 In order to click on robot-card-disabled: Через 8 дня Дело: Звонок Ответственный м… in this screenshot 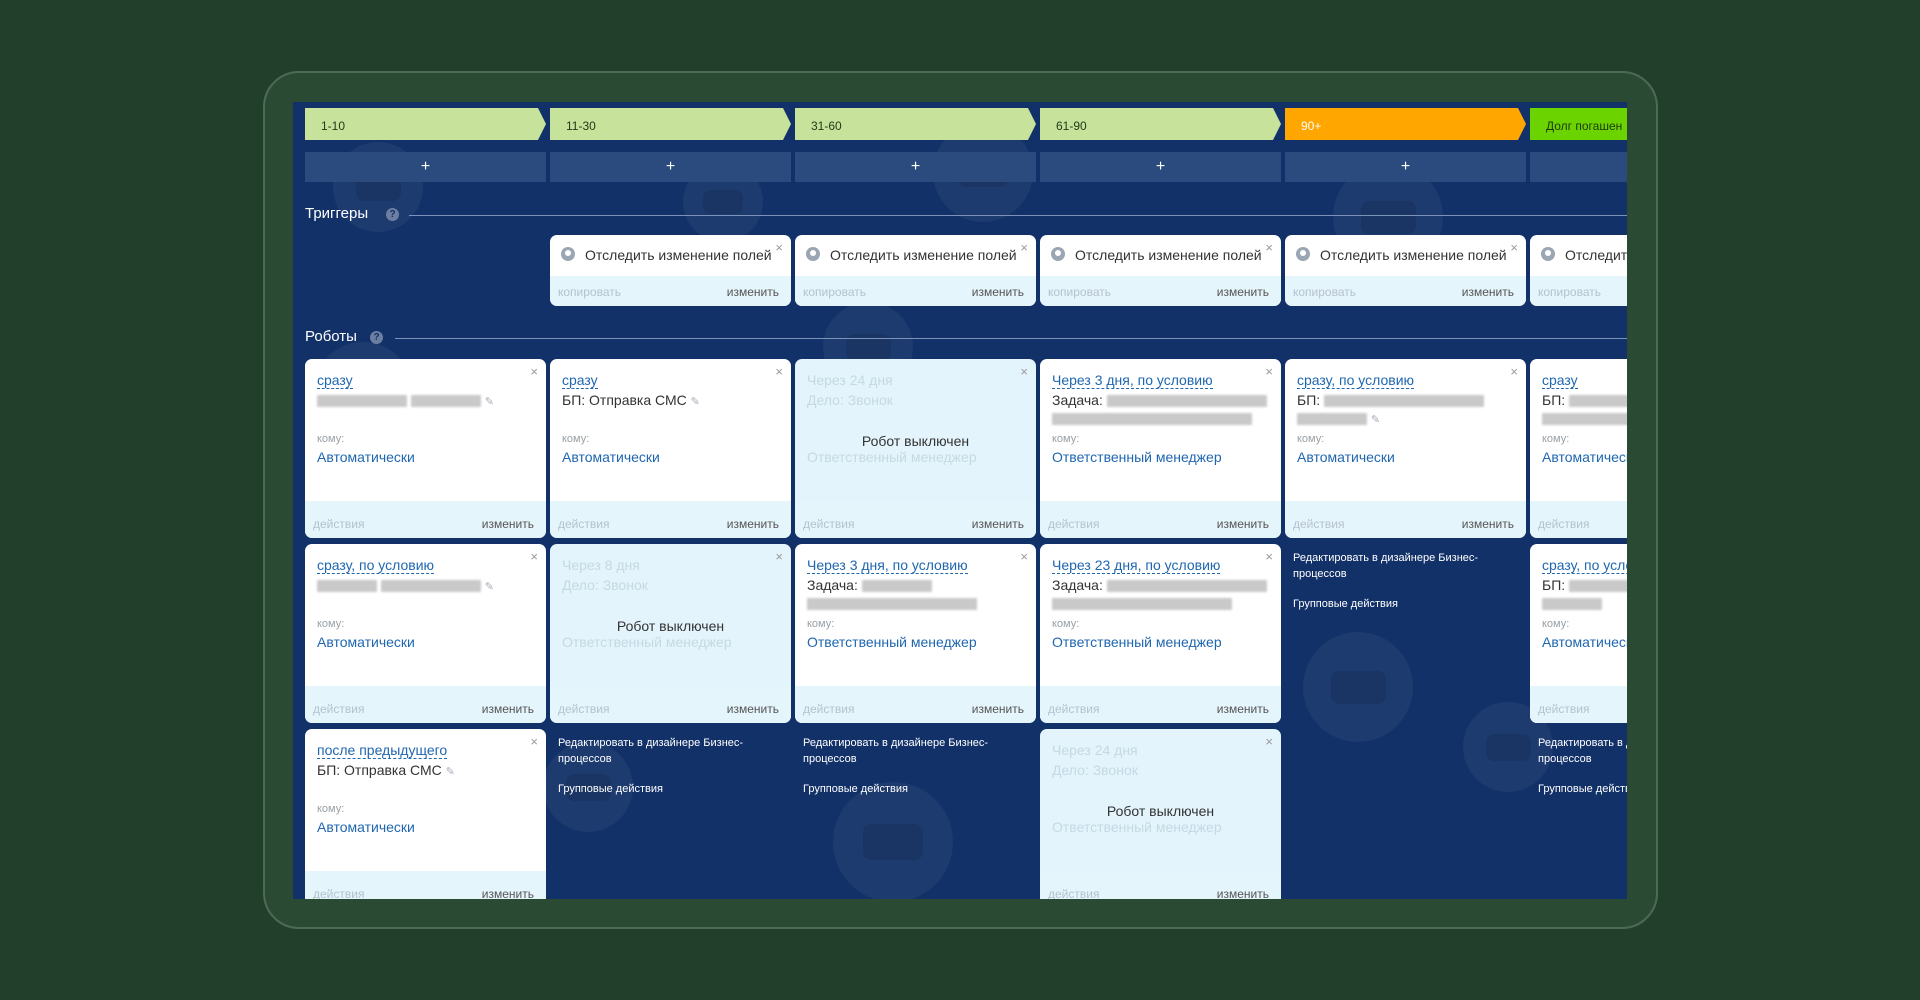, I will do `click(670, 633)`.